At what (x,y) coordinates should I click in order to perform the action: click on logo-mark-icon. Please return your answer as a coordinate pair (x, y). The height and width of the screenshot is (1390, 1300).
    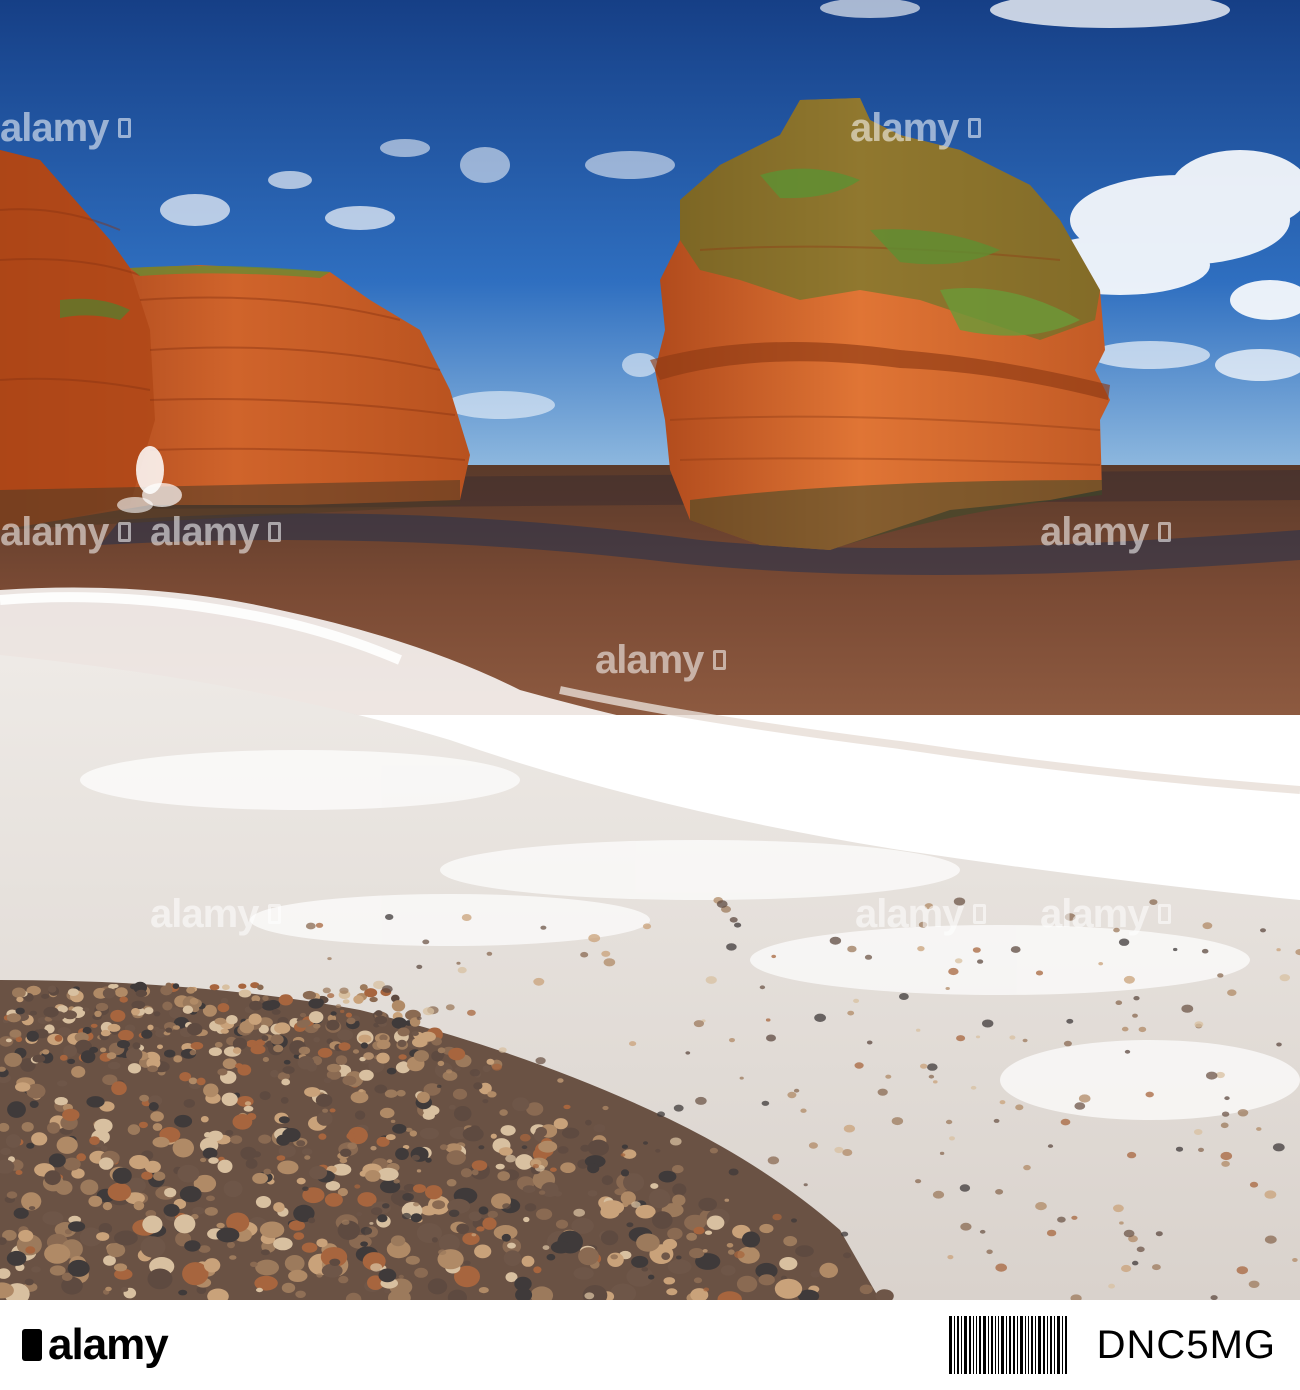
    Looking at the image, I should click on (32, 1345).